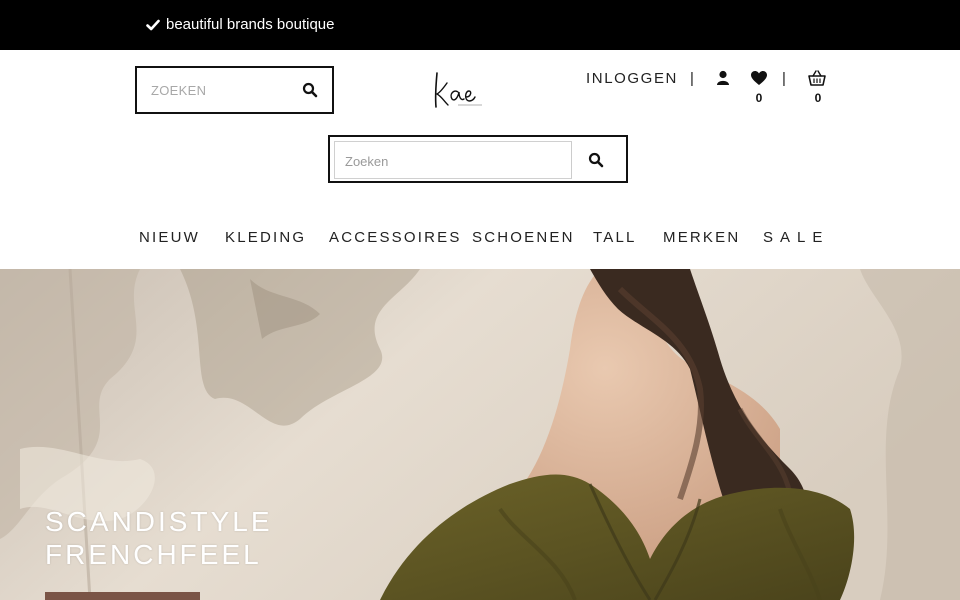 This screenshot has height=600, width=960. I want to click on user-icon, so click(723, 78).